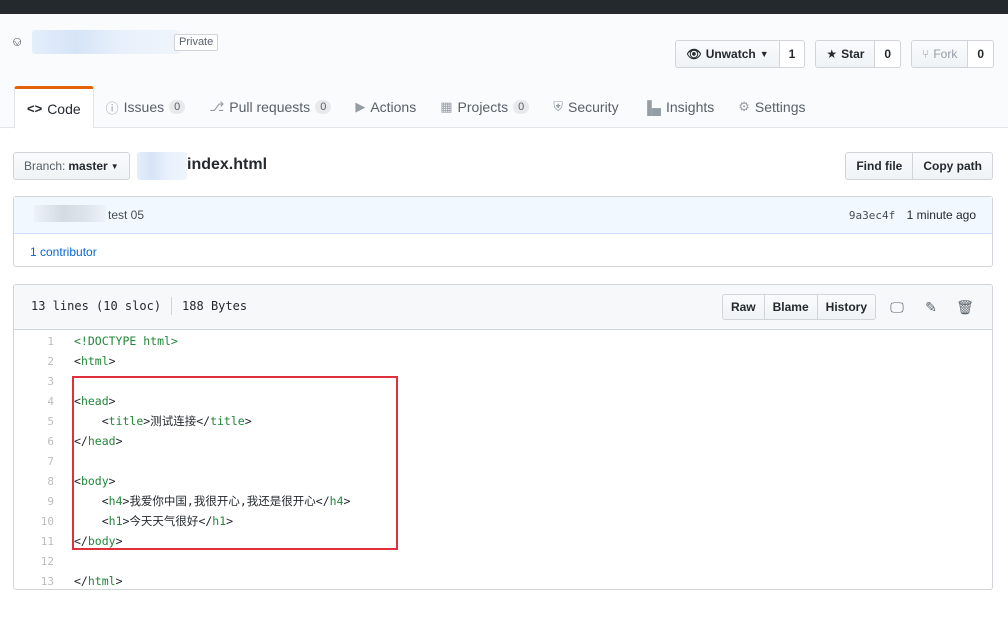  I want to click on commit-time: 1 minute ago, so click(941, 215).